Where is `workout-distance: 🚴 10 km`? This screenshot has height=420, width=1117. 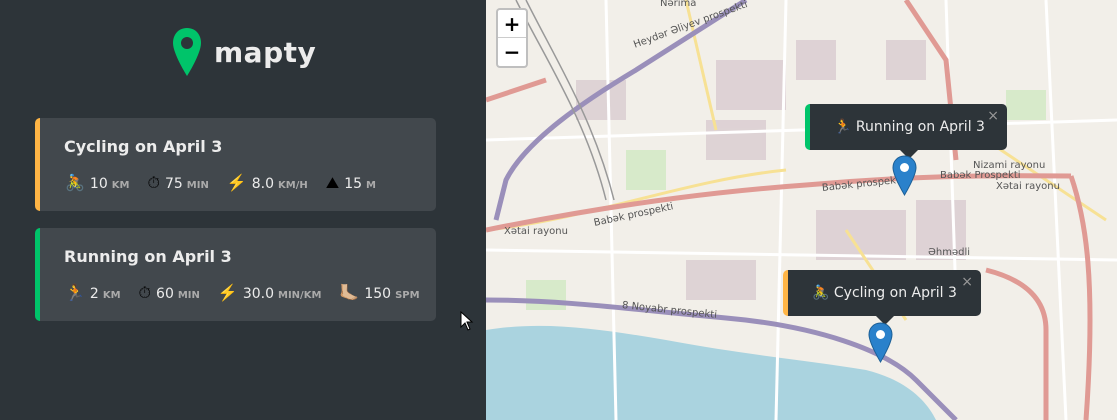
workout-distance: 🚴 10 km is located at coordinates (97, 182).